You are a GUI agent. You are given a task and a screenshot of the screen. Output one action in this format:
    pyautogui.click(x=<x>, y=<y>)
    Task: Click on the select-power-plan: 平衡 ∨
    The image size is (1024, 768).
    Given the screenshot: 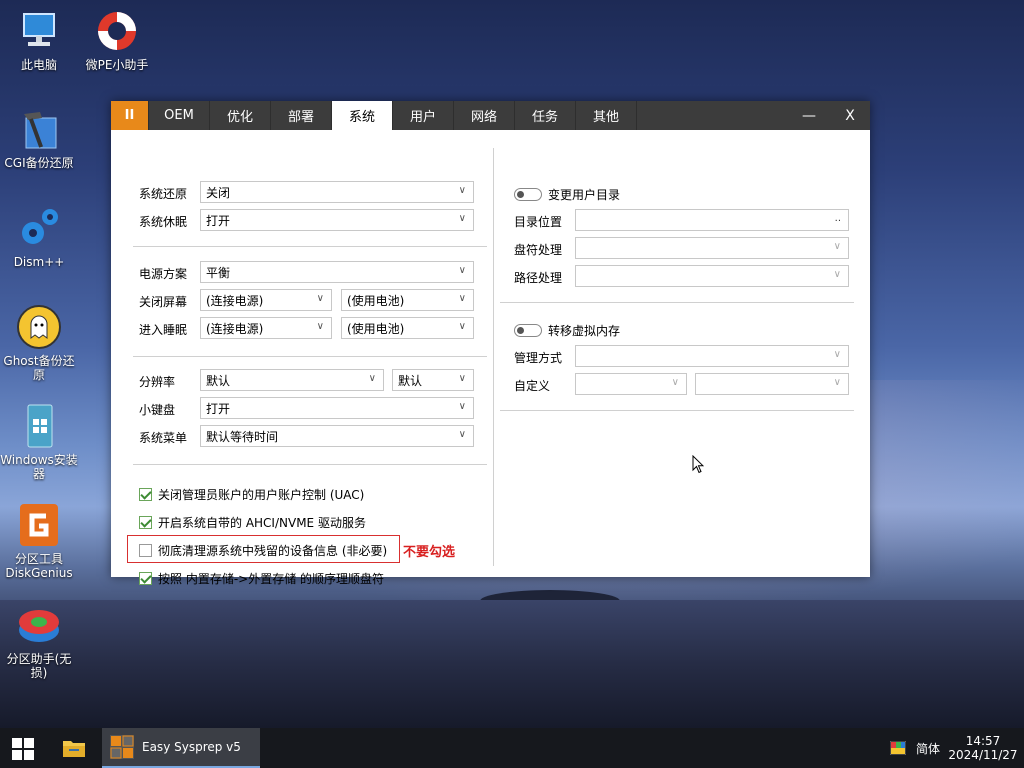 What is the action you would take?
    pyautogui.click(x=337, y=272)
    